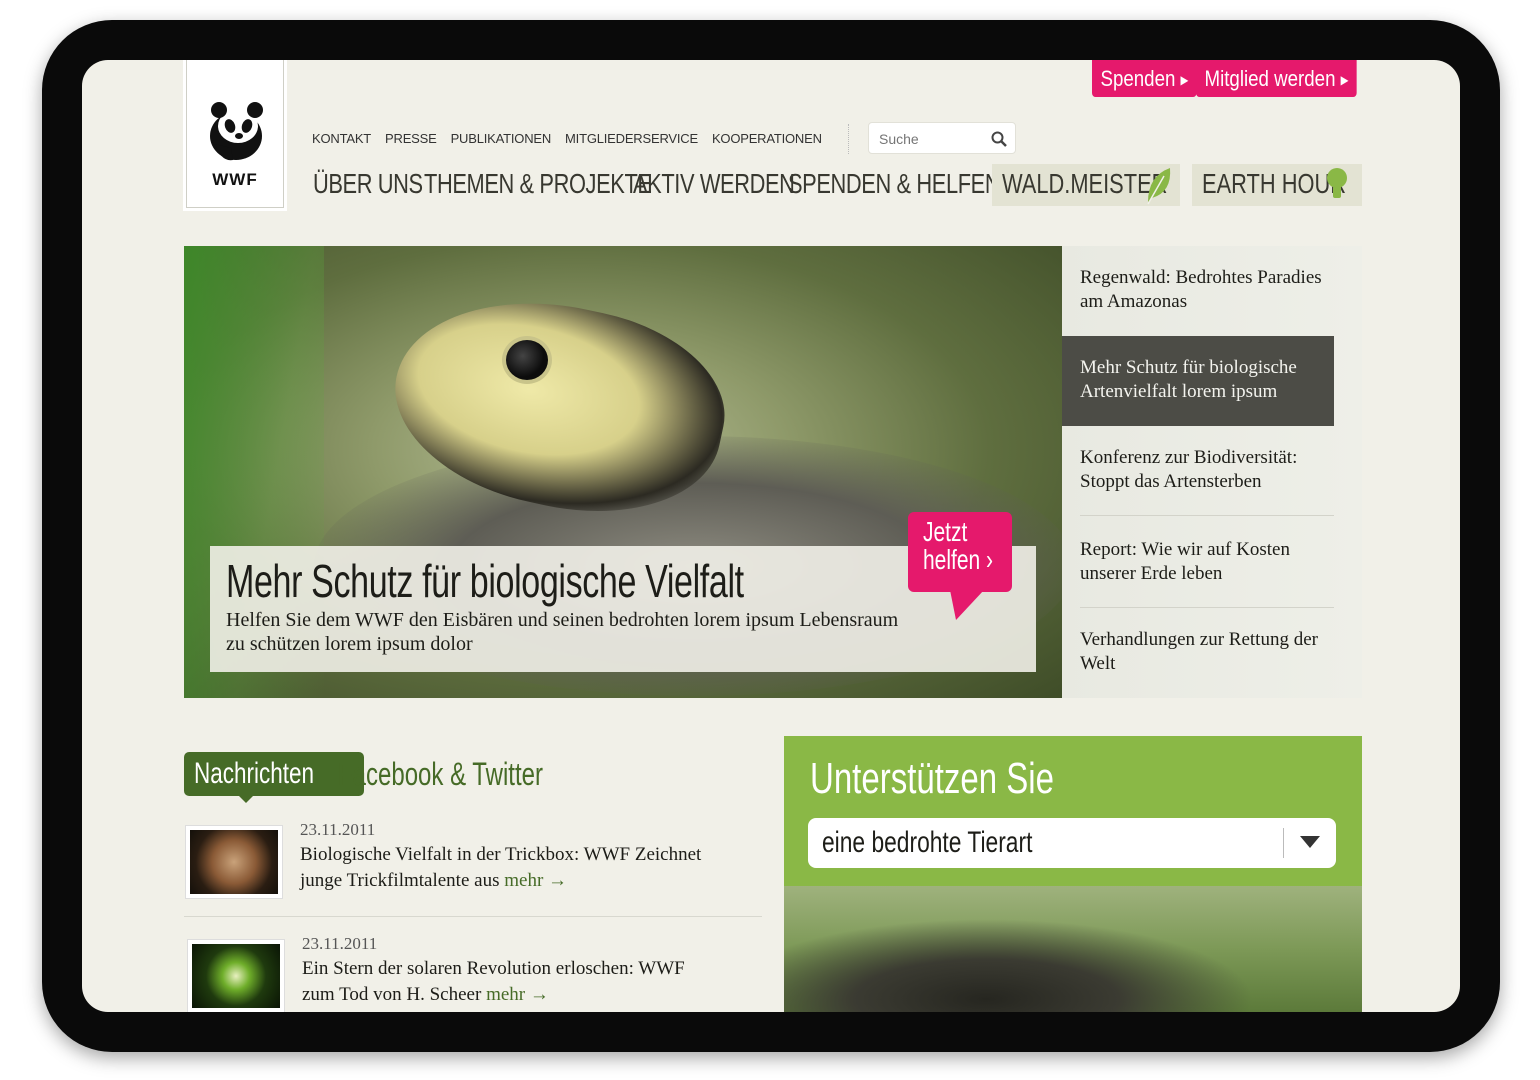 This screenshot has height=1080, width=1540. Describe the element at coordinates (234, 862) in the screenshot. I see `news-thumbnail-chimp` at that location.